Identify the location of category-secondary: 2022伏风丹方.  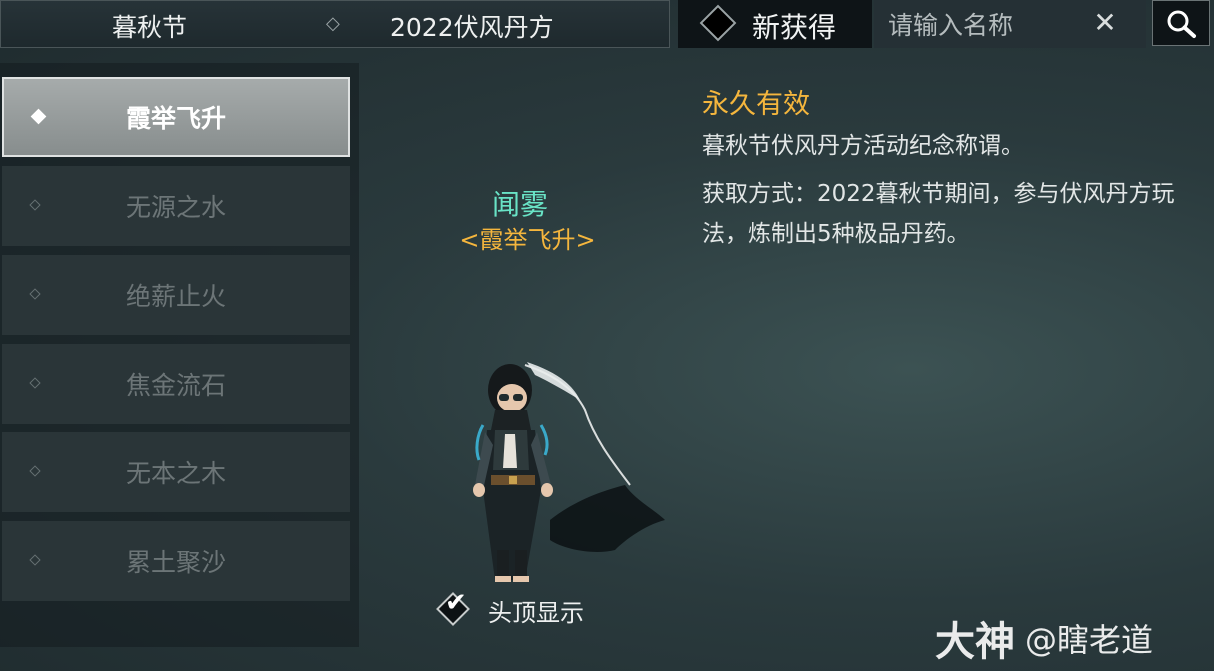
(472, 26).